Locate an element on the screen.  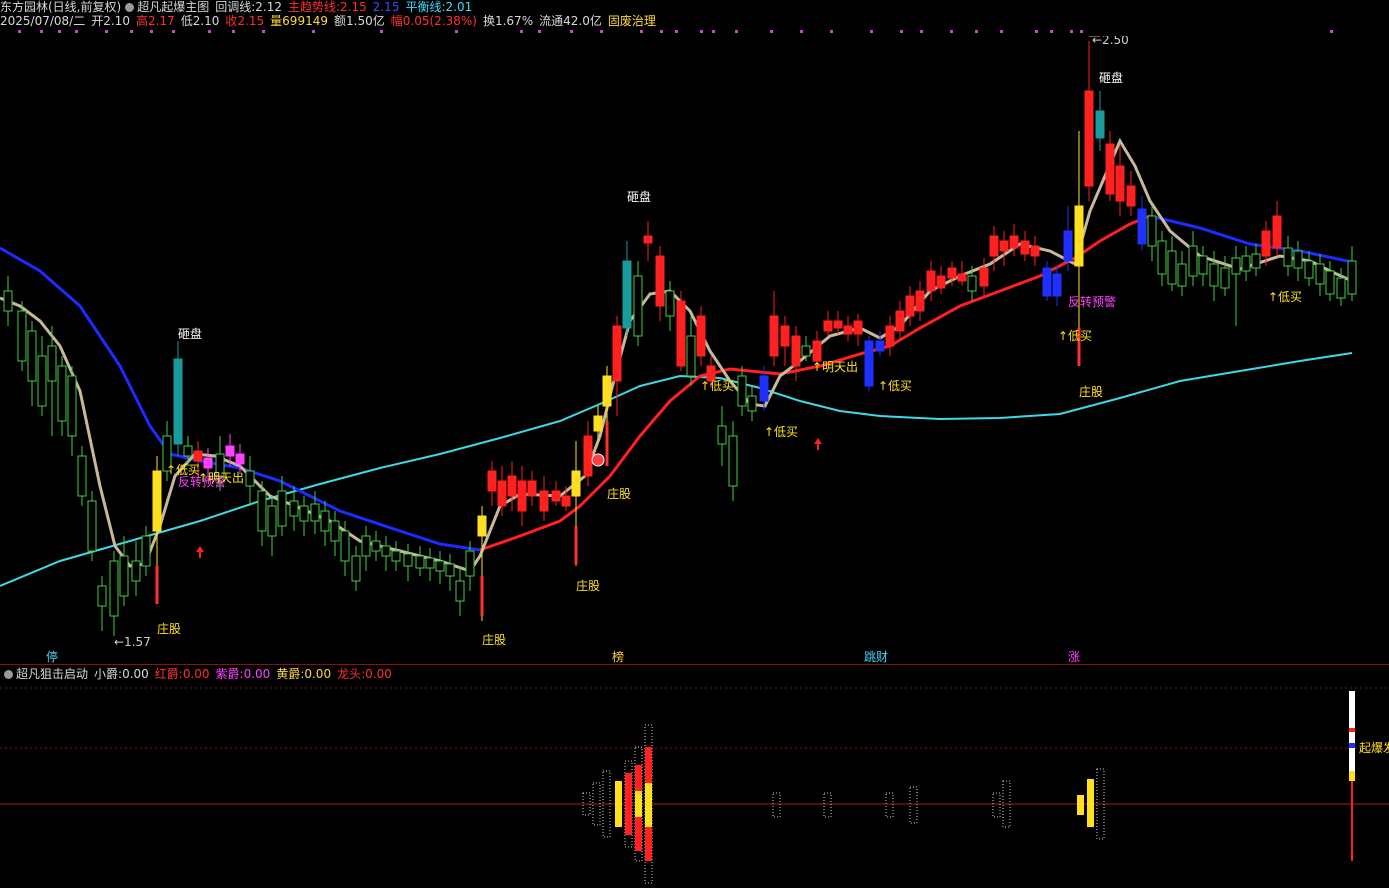
turnover-label: 换 is located at coordinates (488, 21).